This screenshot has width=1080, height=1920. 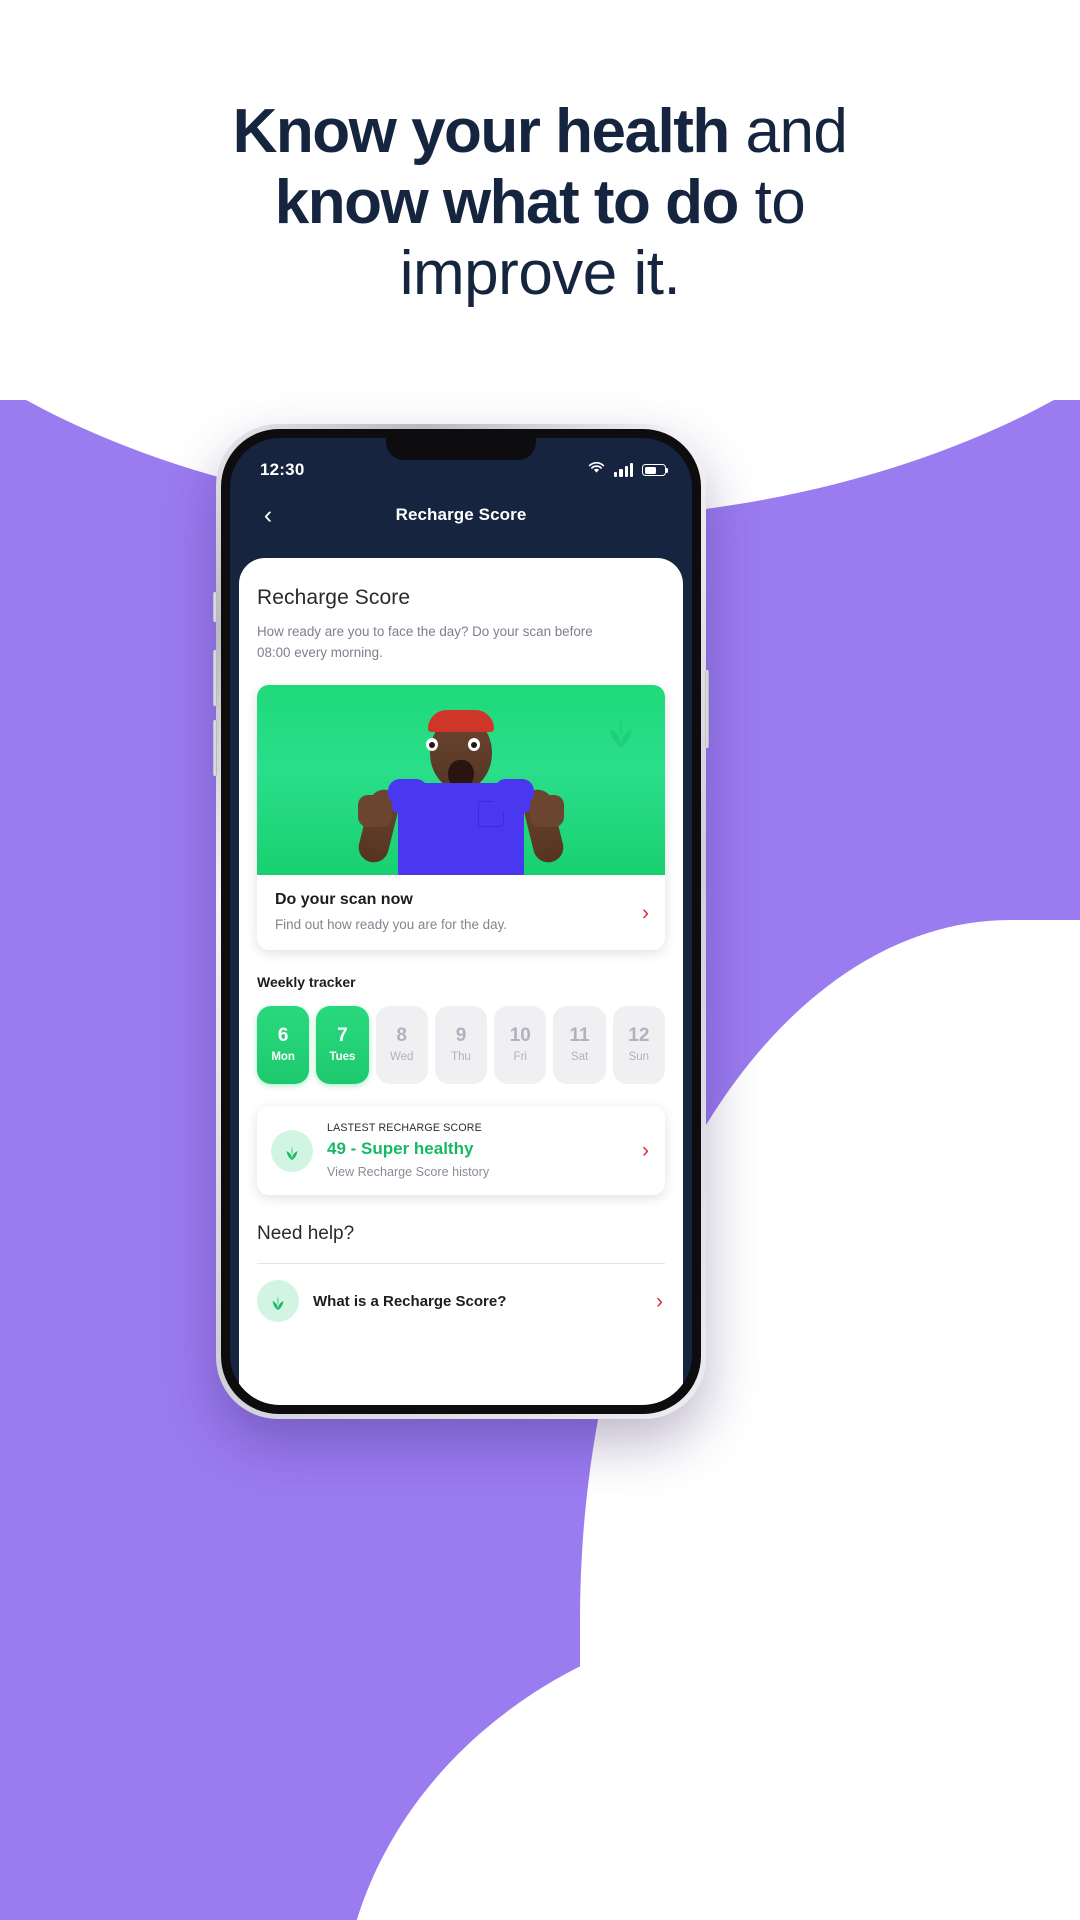 What do you see at coordinates (215, 678) in the screenshot?
I see `volume-up-button` at bounding box center [215, 678].